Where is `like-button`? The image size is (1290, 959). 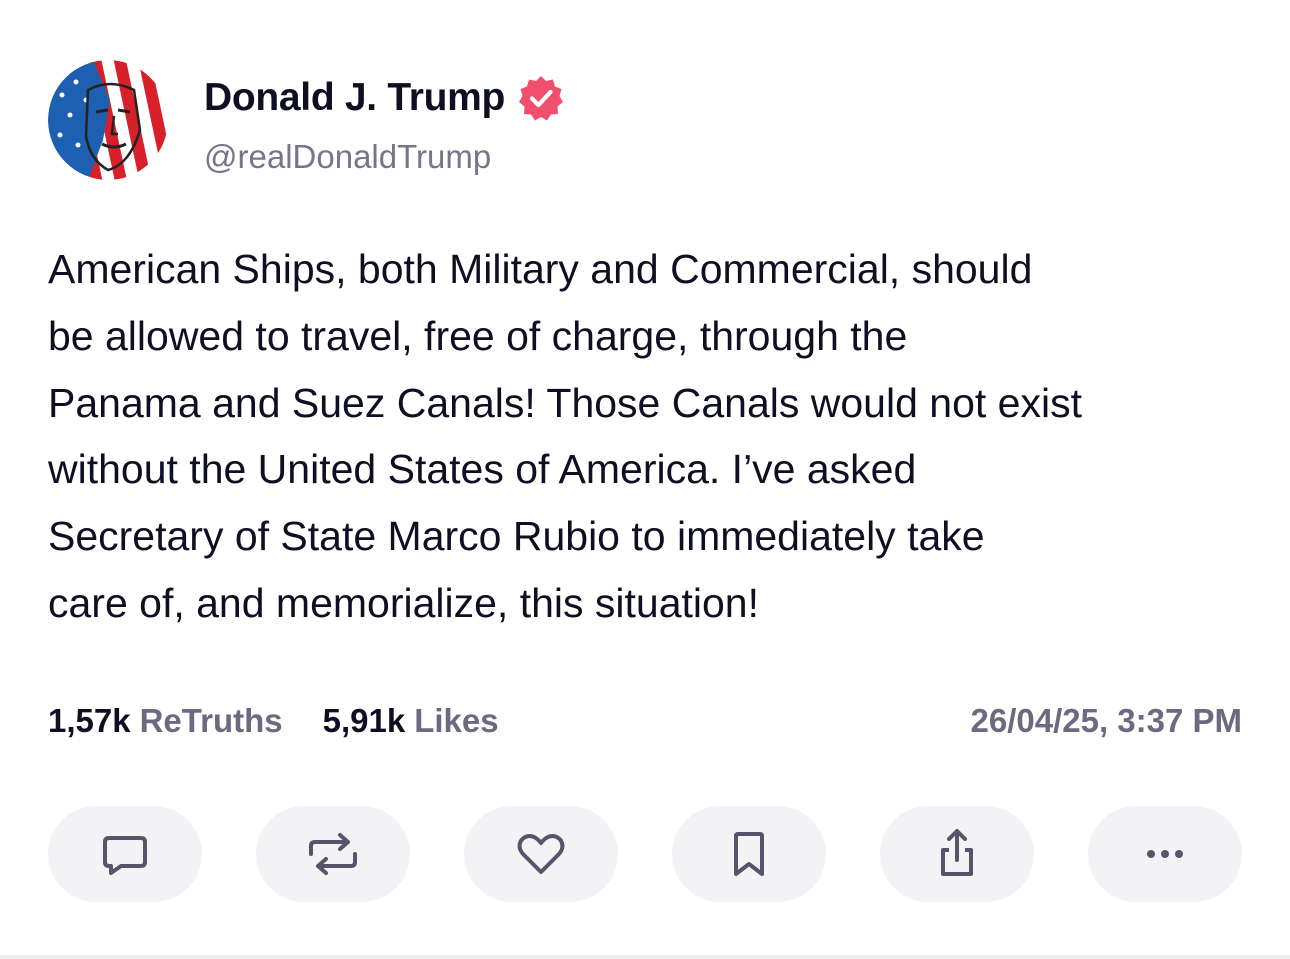
like-button is located at coordinates (541, 854).